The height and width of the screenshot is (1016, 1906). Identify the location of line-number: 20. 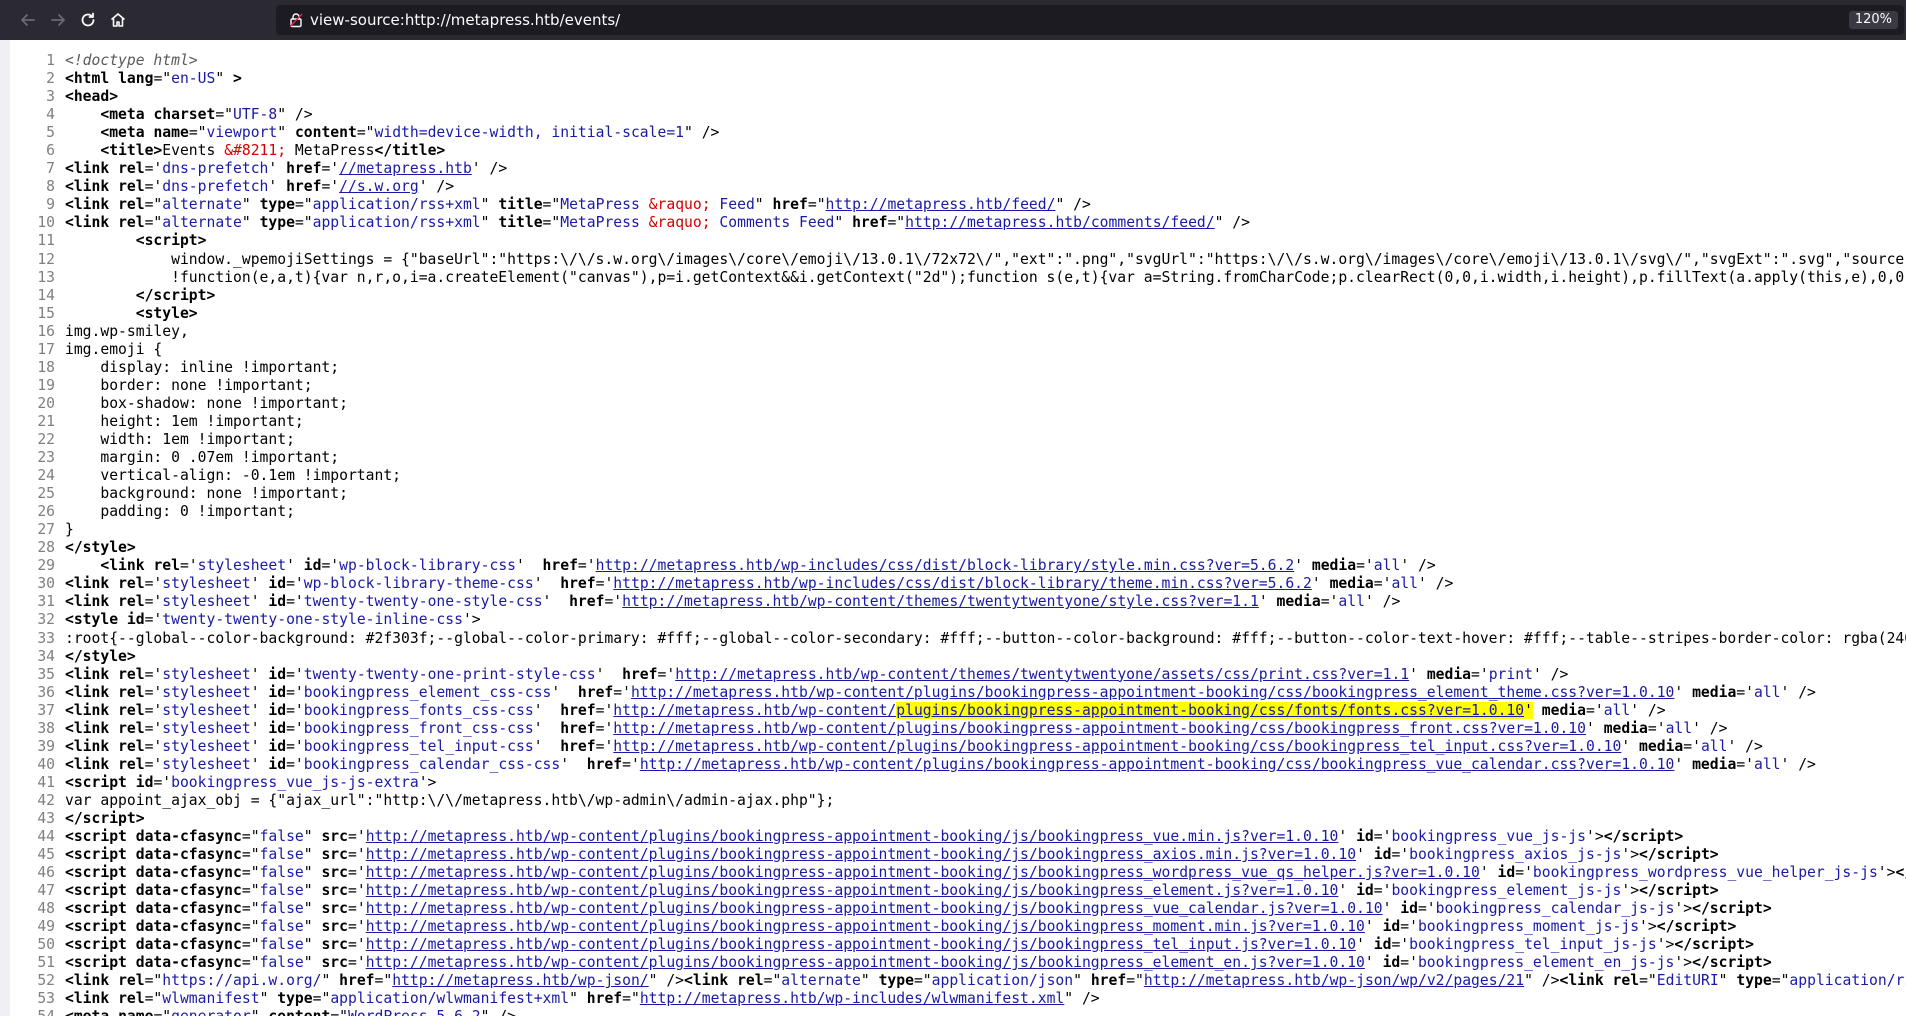
(46, 403).